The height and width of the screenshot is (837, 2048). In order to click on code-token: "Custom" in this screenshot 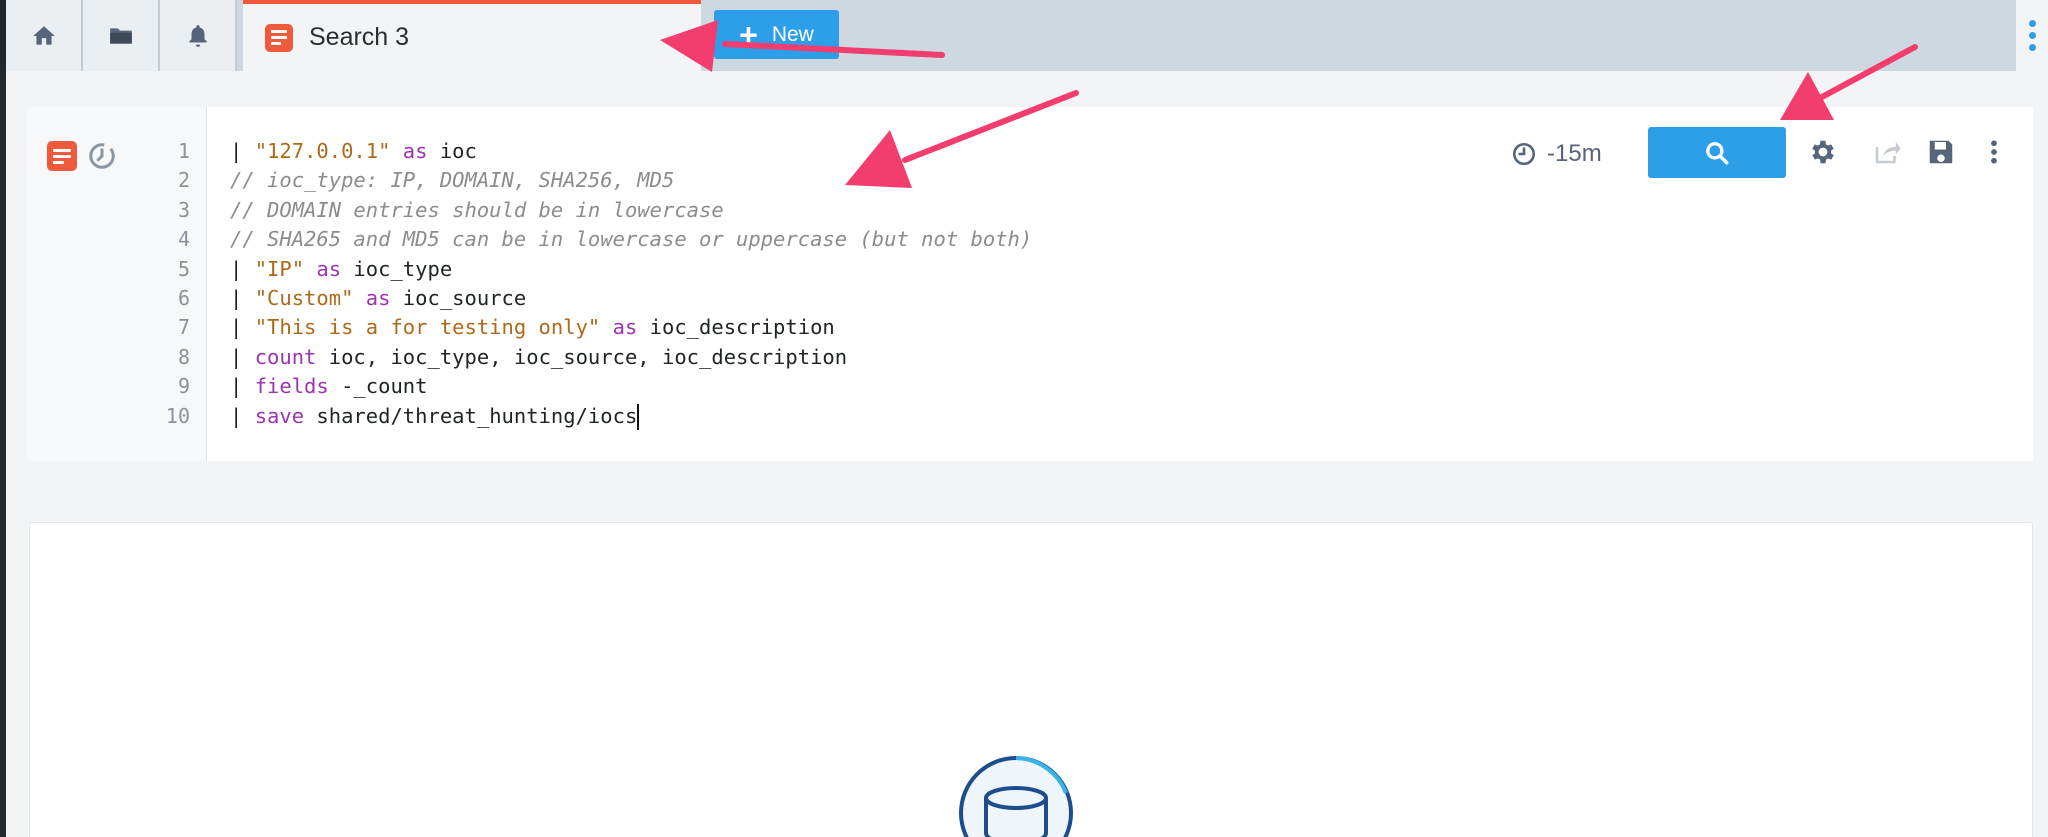, I will do `click(304, 297)`.